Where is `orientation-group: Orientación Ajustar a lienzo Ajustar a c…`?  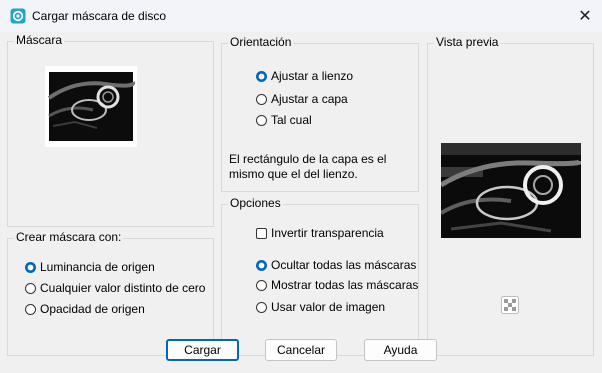 orientation-group: Orientación Ajustar a lienzo Ajustar a c… is located at coordinates (320, 113).